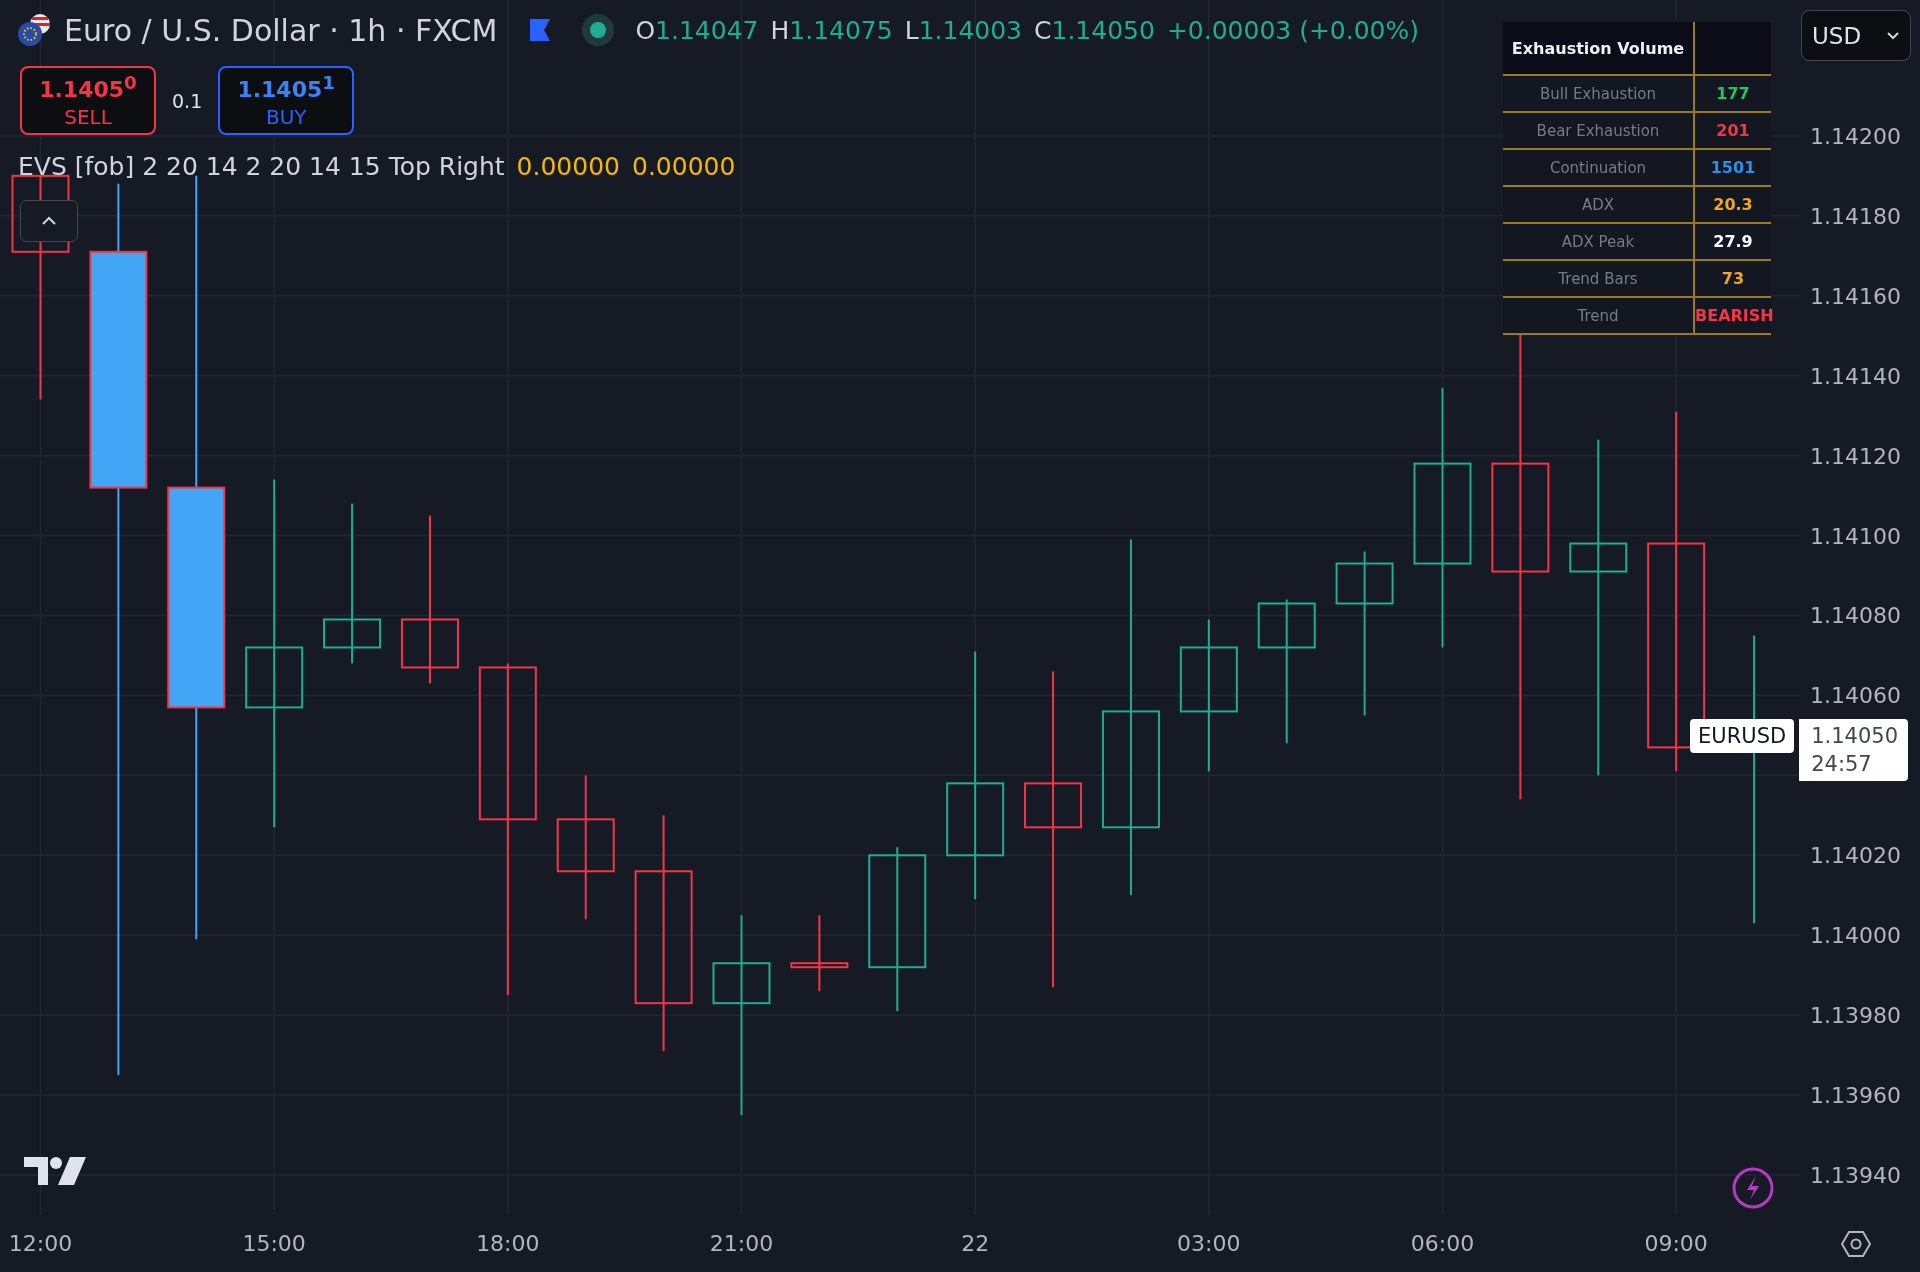  I want to click on table-value: BEARISH, so click(1734, 315).